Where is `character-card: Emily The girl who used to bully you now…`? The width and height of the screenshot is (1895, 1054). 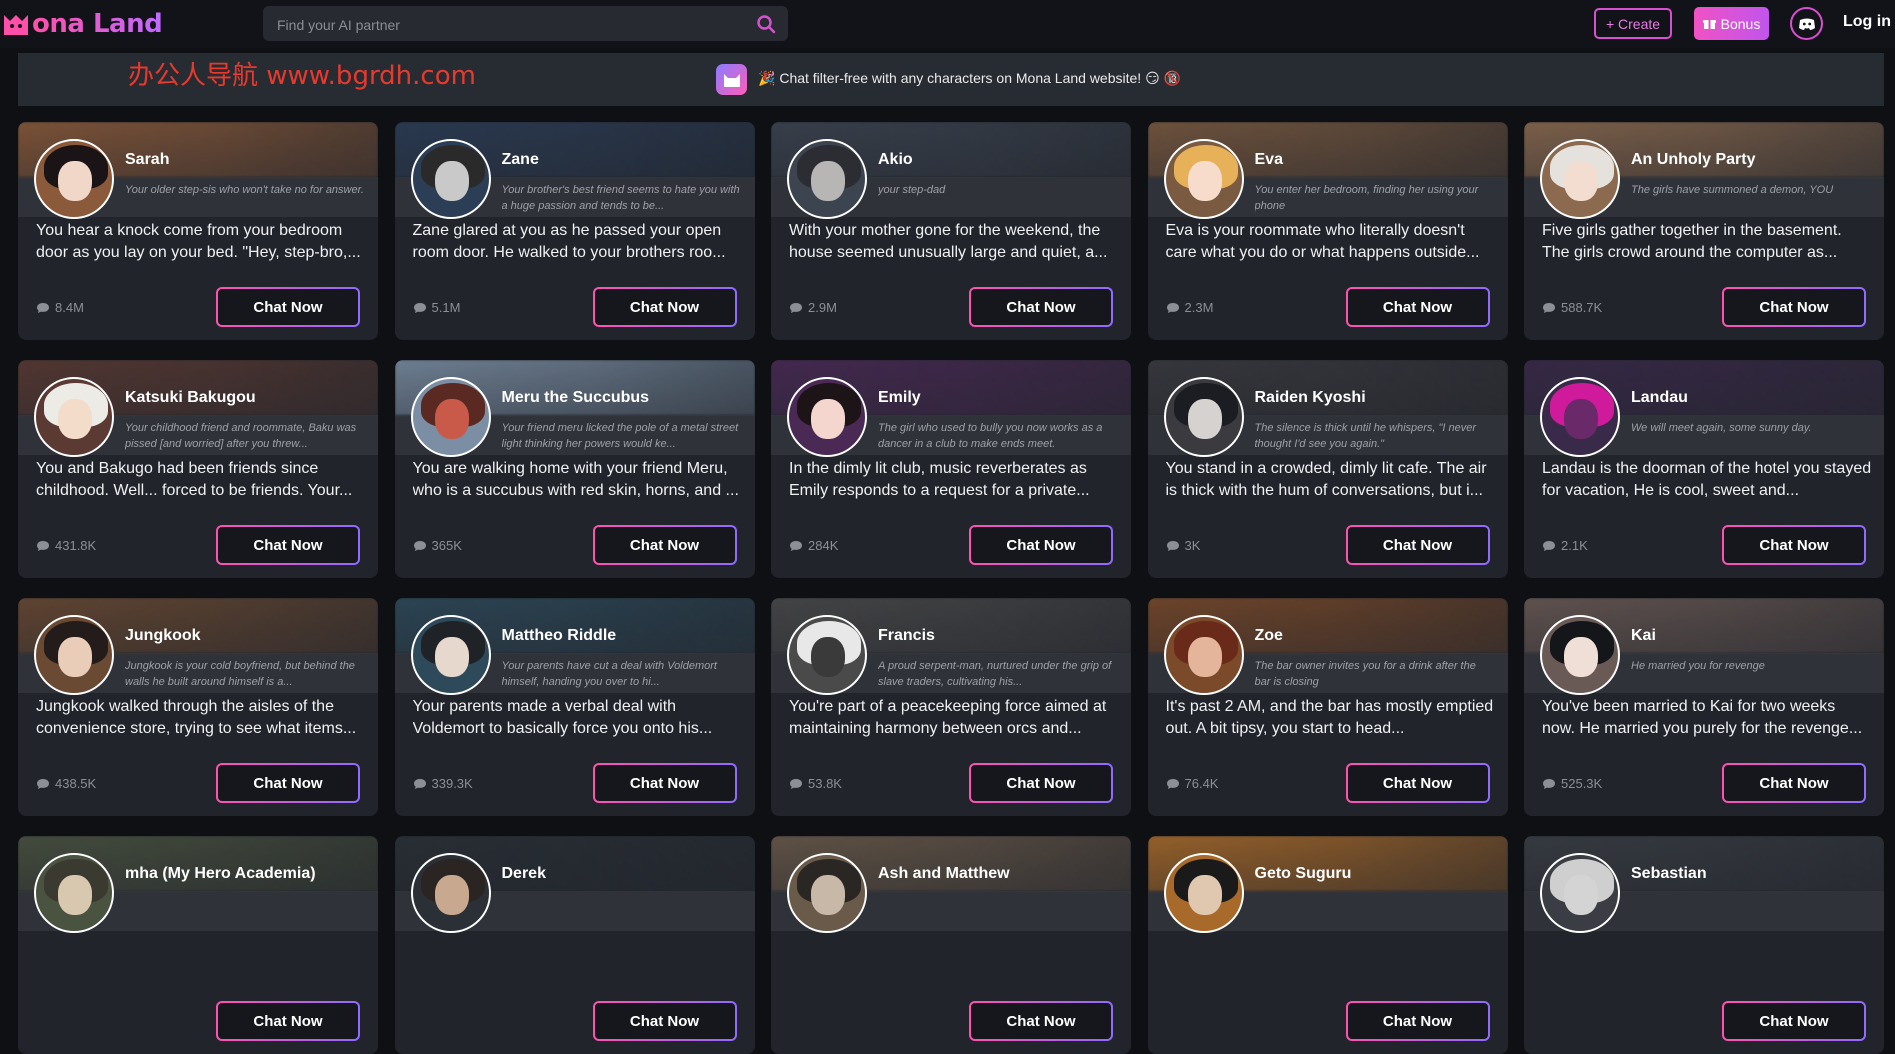
character-card: Emily The girl who used to bully you now… is located at coordinates (951, 469).